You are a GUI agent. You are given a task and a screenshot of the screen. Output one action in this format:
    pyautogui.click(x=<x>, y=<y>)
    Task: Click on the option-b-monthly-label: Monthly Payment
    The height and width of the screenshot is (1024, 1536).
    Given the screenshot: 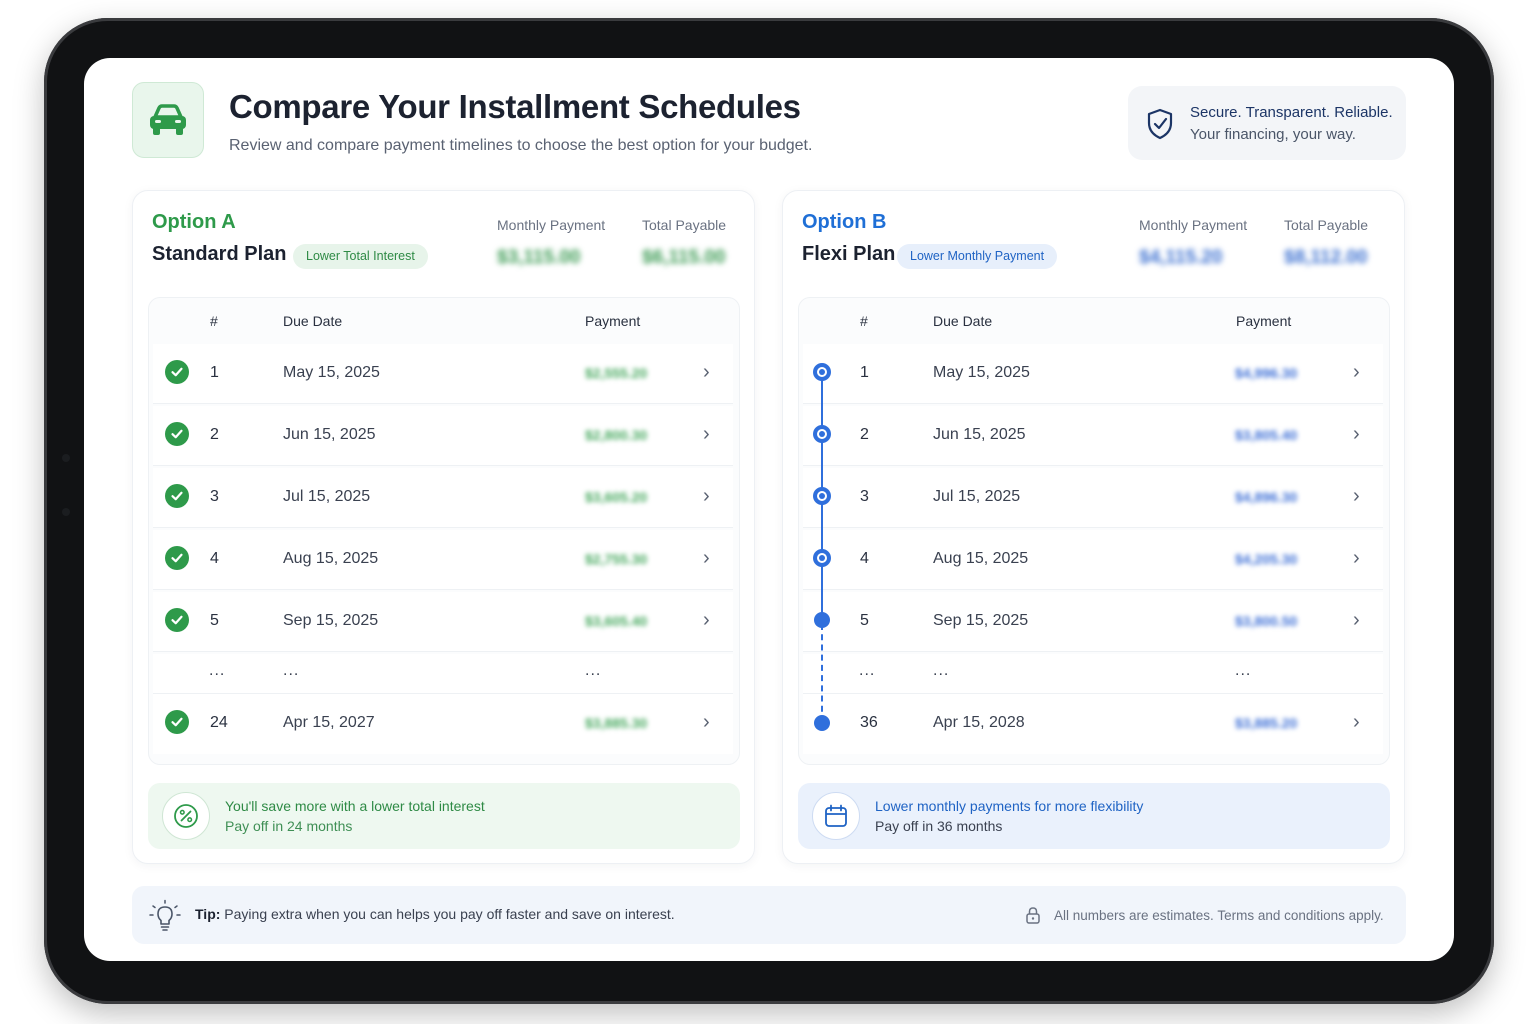 What is the action you would take?
    pyautogui.click(x=1193, y=225)
    